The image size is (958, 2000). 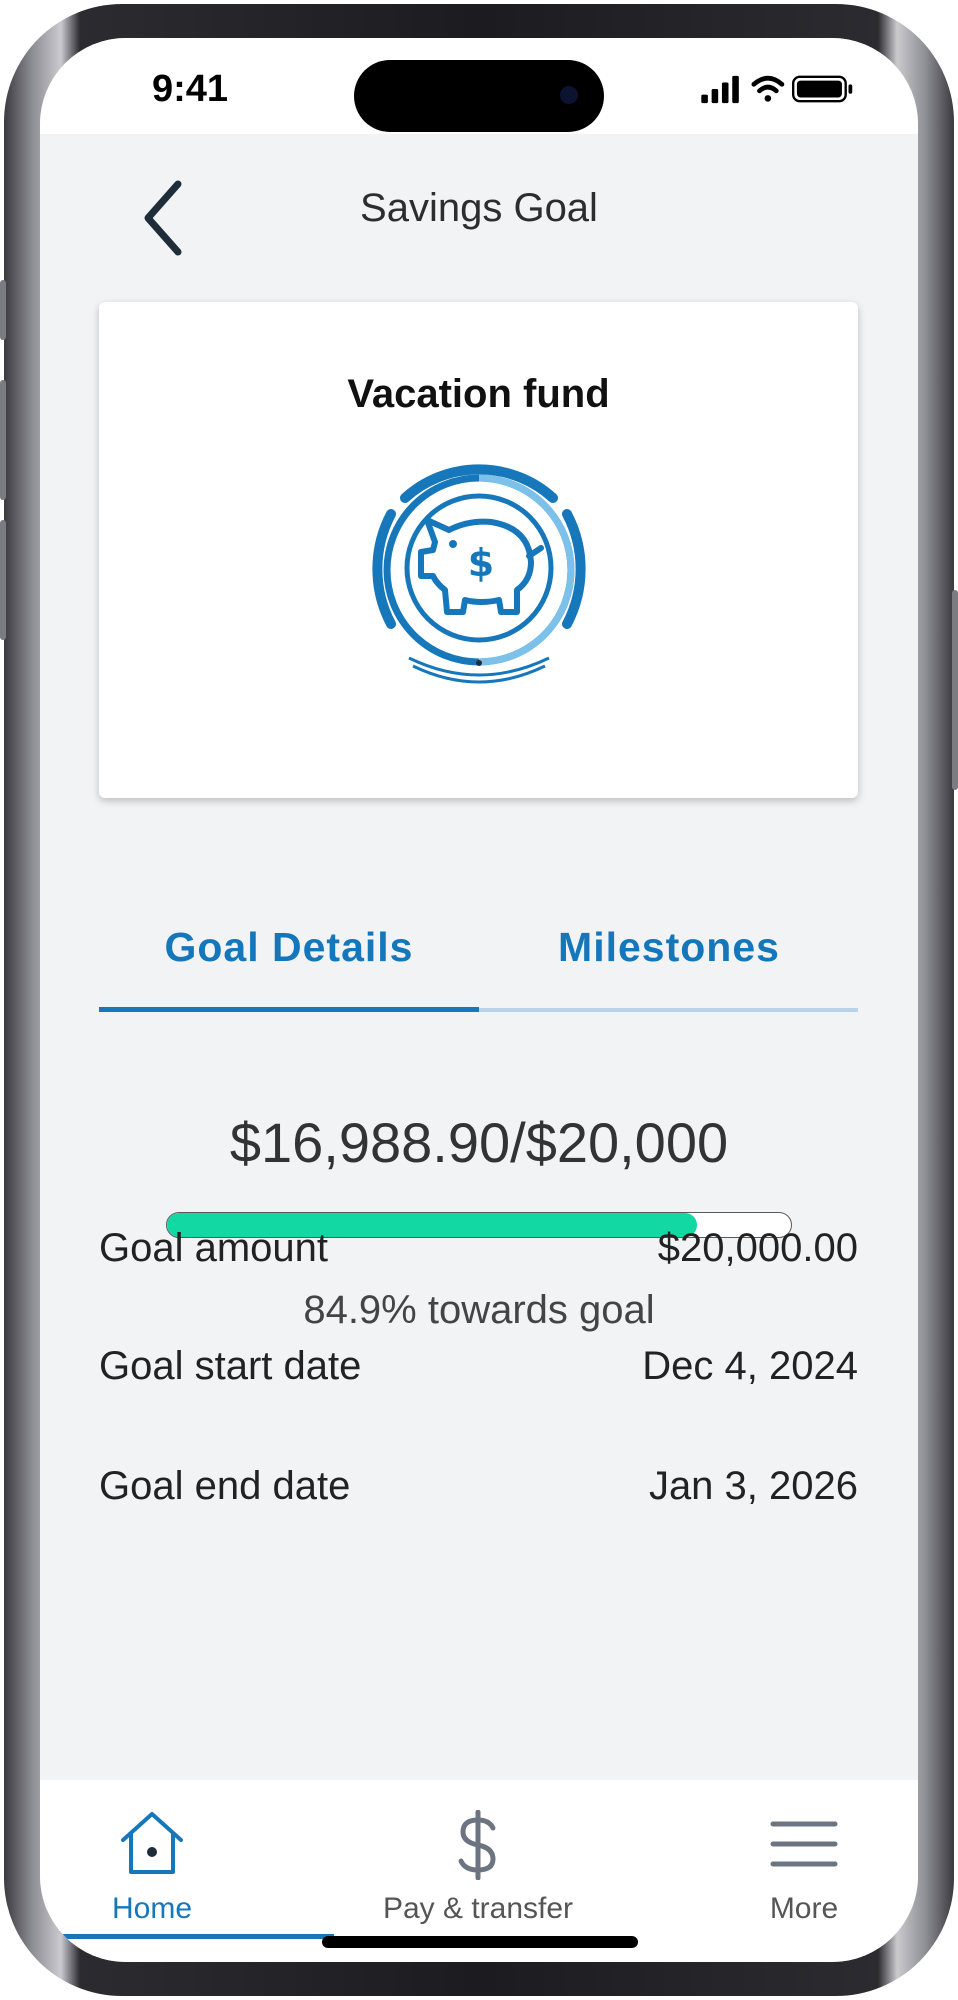 I want to click on piggy-bank-dollar-icon: $, so click(x=479, y=574).